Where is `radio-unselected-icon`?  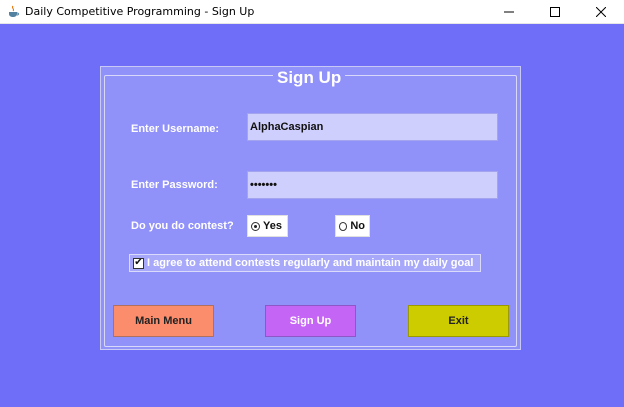 radio-unselected-icon is located at coordinates (343, 226).